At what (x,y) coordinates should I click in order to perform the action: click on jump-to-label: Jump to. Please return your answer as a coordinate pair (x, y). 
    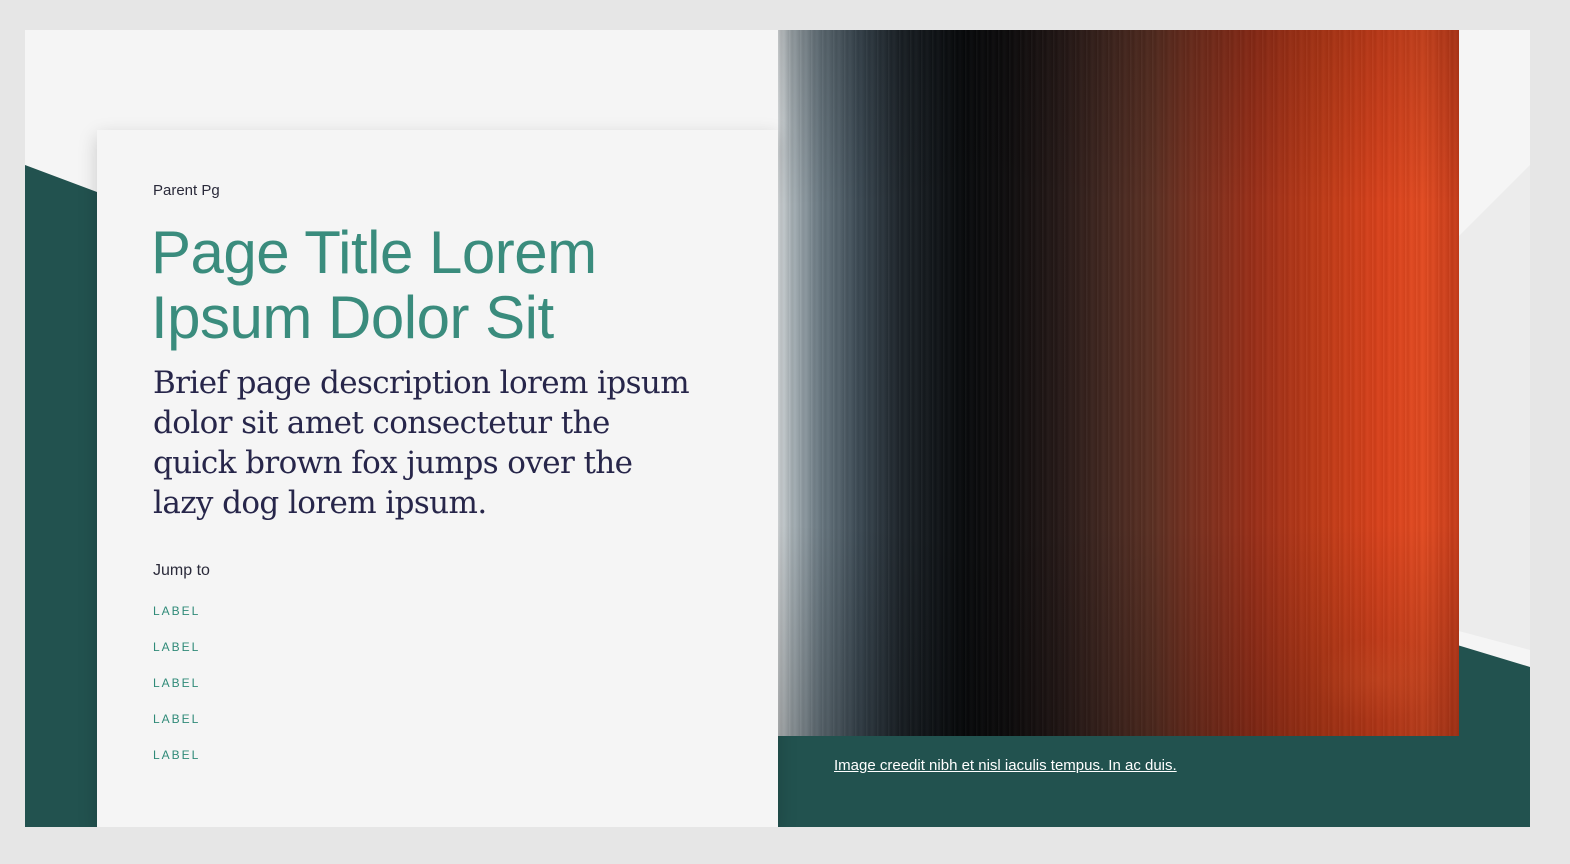
    Looking at the image, I should click on (181, 570).